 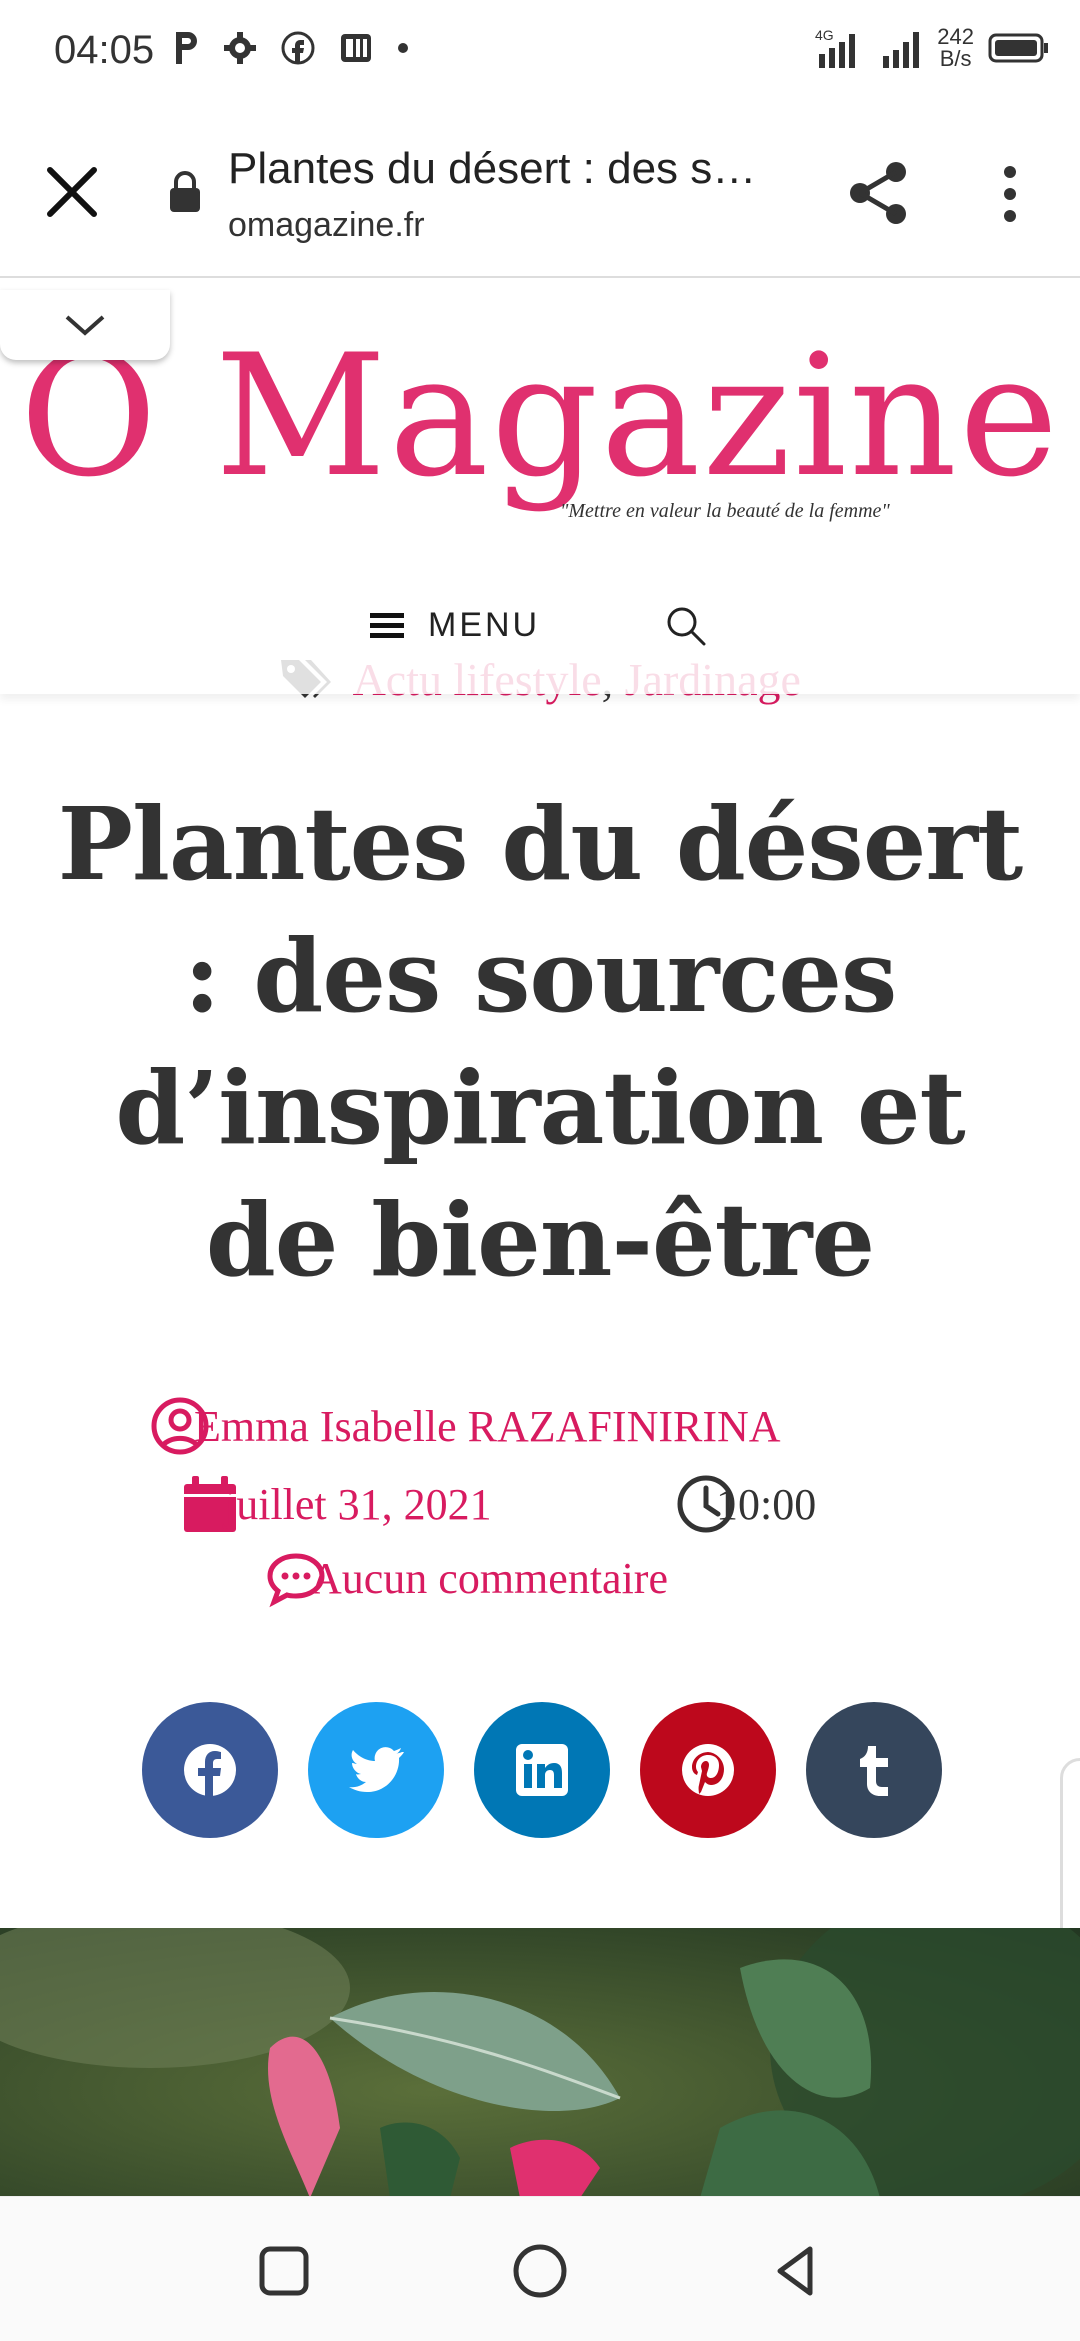 What do you see at coordinates (824, 35) in the screenshot?
I see `svg-text: 4G` at bounding box center [824, 35].